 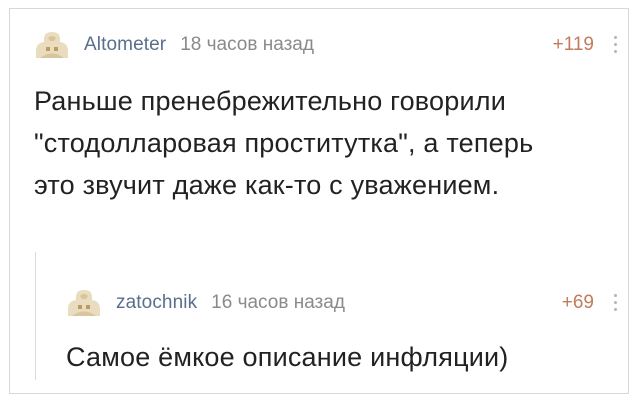 What do you see at coordinates (287, 357) in the screenshot?
I see `comment-text-line: Самое ёмкое описание инфляции)` at bounding box center [287, 357].